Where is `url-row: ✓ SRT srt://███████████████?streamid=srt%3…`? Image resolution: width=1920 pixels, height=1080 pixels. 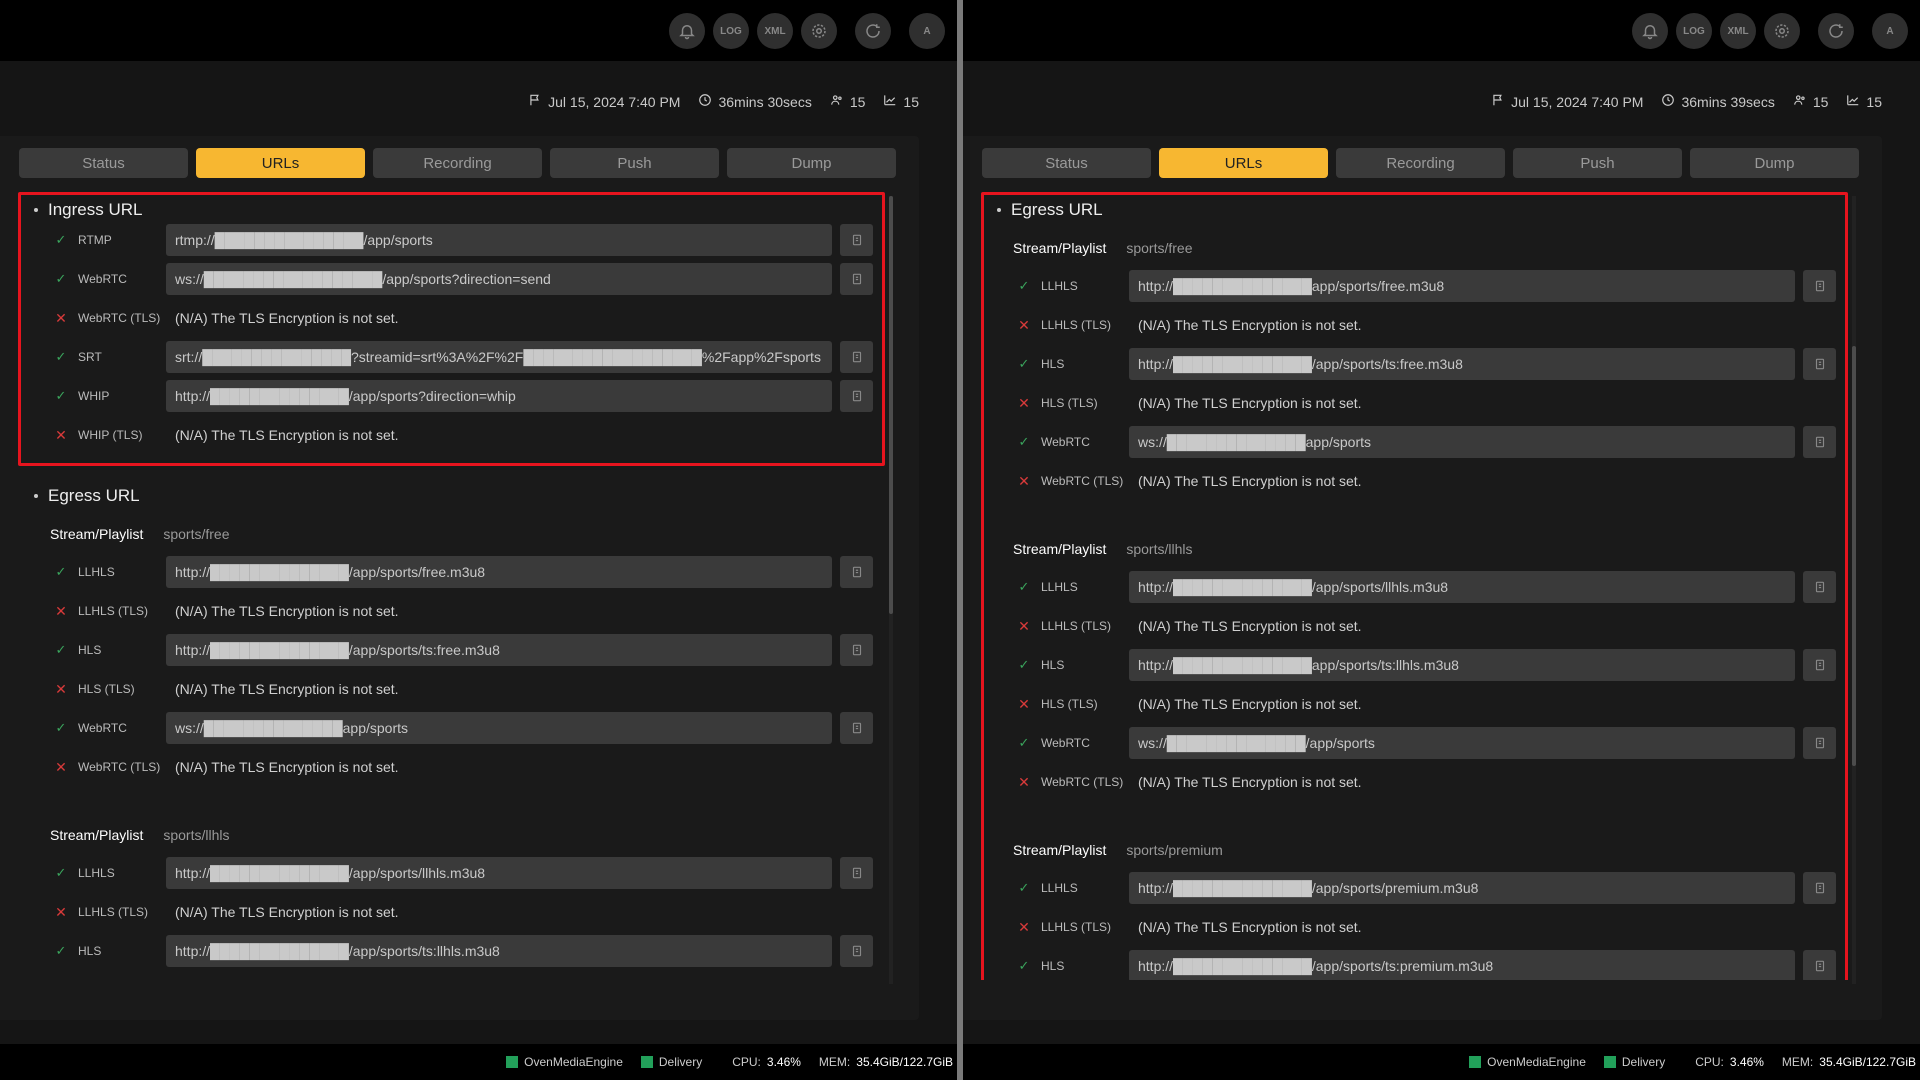 url-row: ✓ SRT srt://███████████████?streamid=srt%3… is located at coordinates (440, 357).